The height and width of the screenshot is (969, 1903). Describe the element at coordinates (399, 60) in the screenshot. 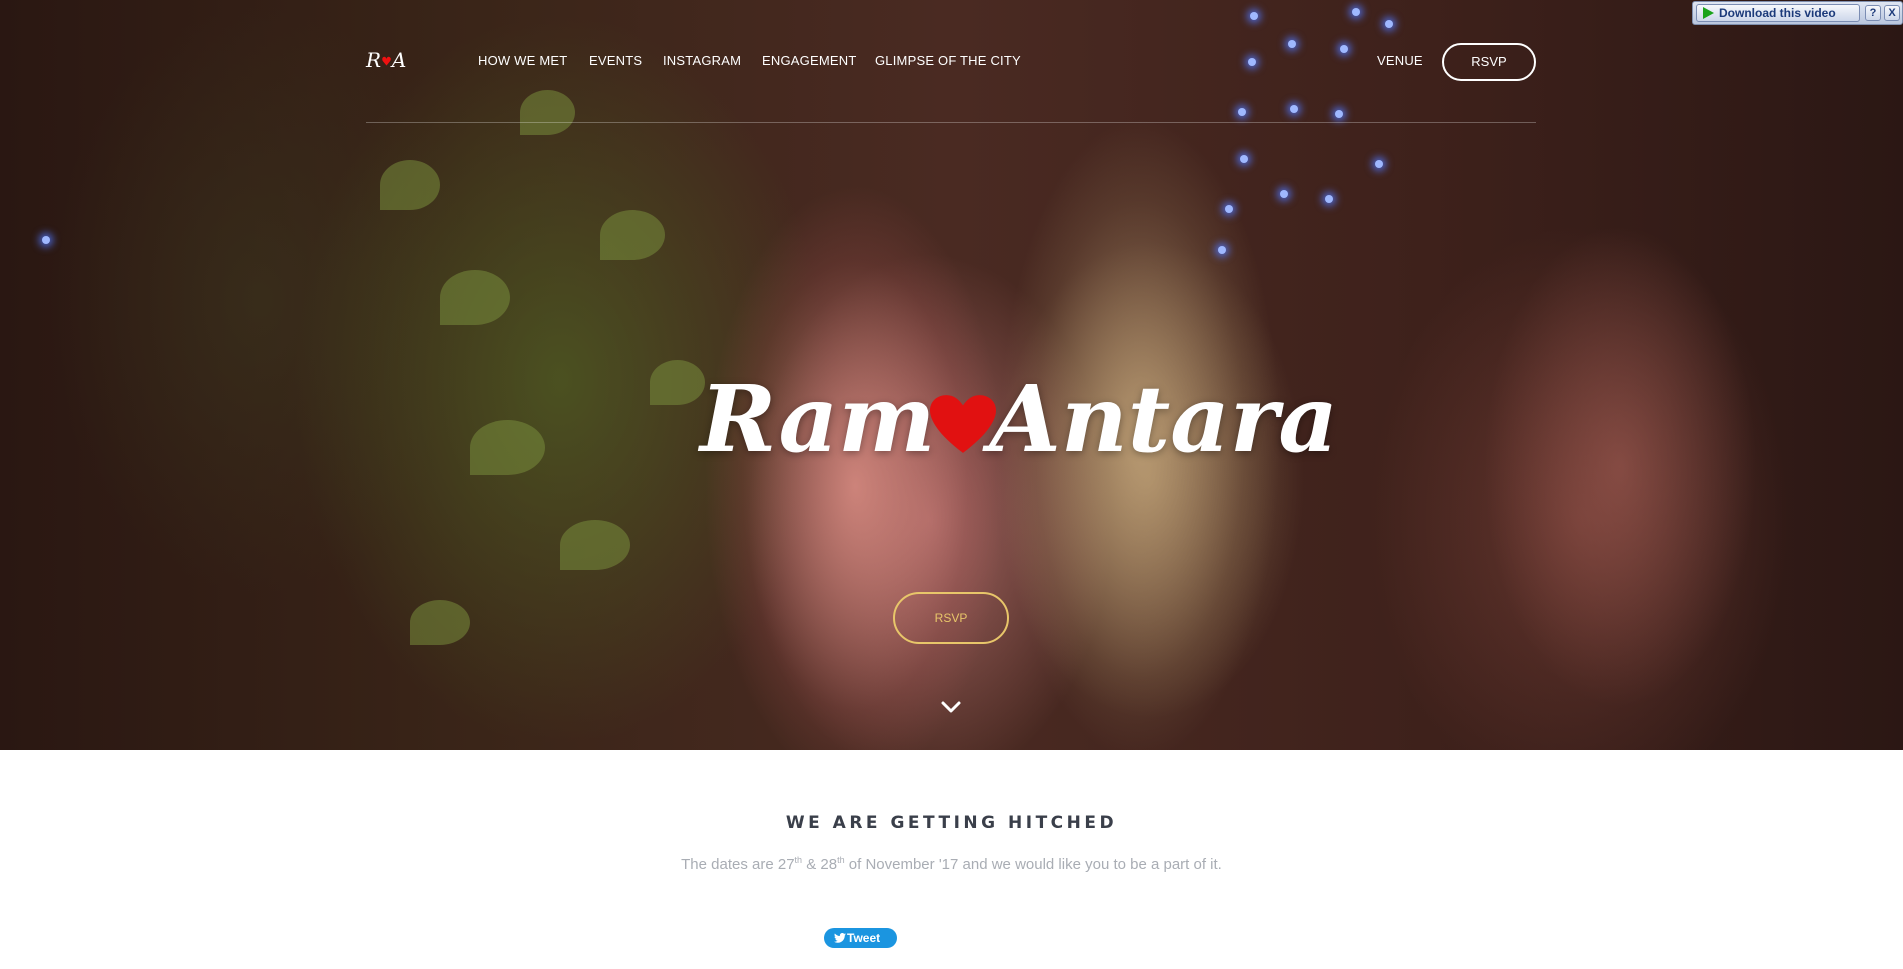

I see `logo-initial-right: A` at that location.